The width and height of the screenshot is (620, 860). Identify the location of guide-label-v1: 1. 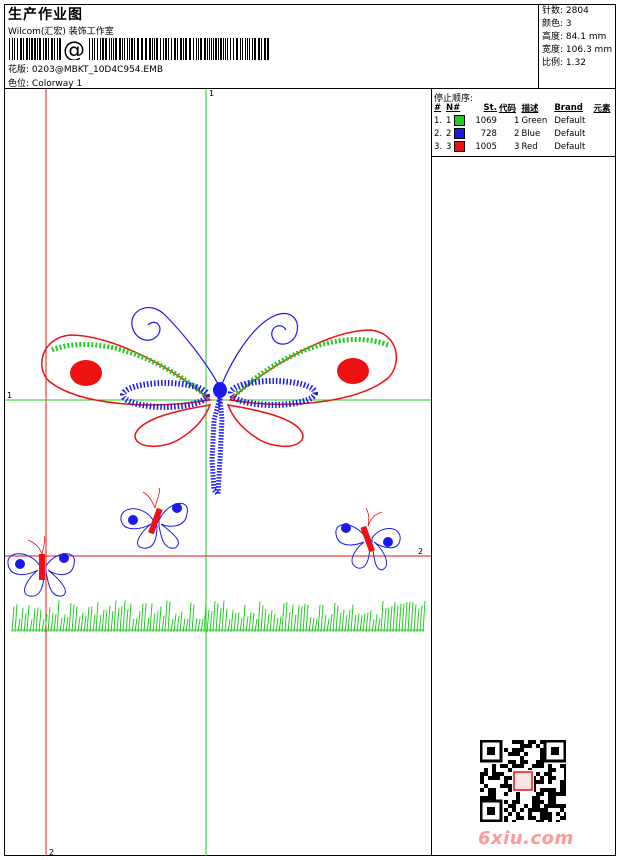
(211, 93).